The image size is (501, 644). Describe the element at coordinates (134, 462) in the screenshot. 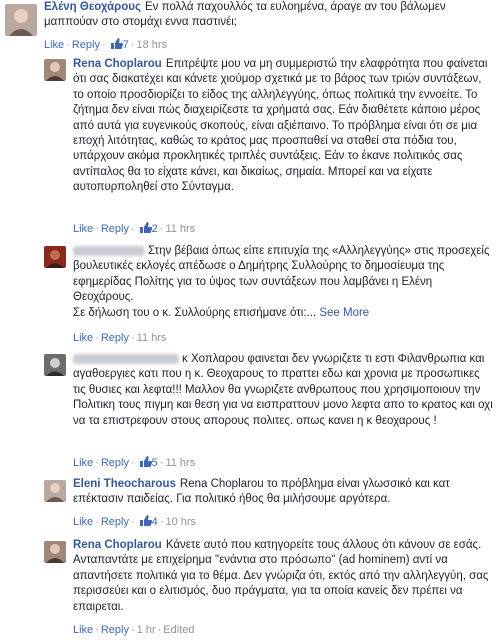

I see `comment-actions: Like · Reply · 5 · 11 hrs` at that location.